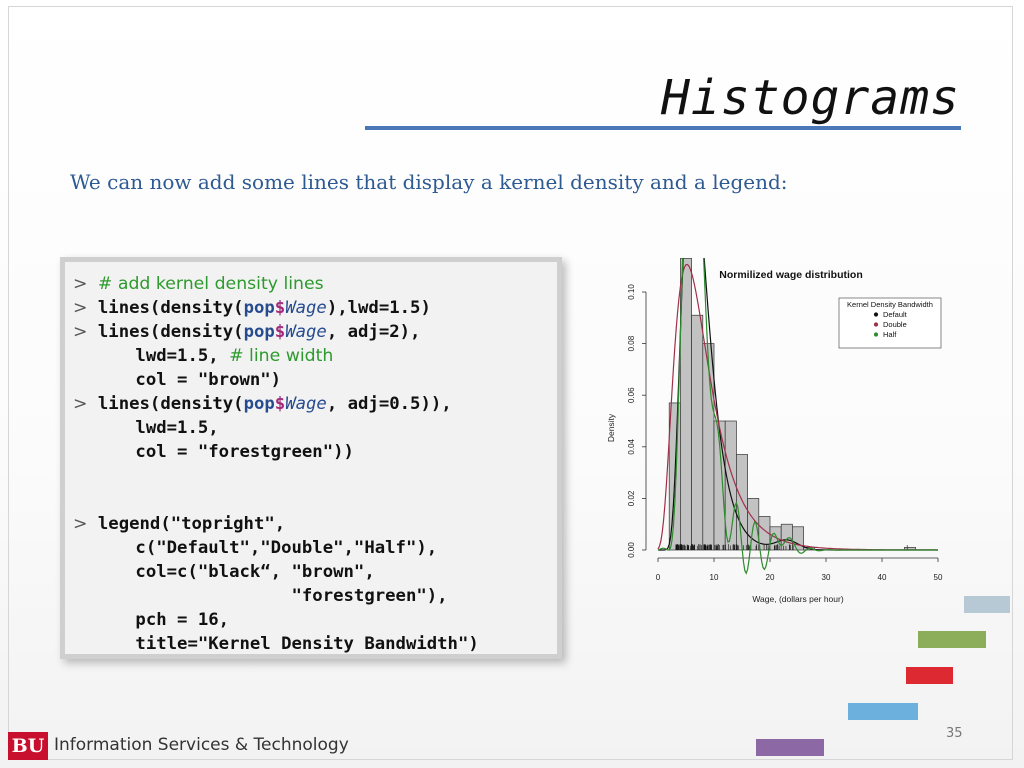 The height and width of the screenshot is (768, 1024). What do you see at coordinates (658, 577) in the screenshot?
I see `x-tick-label: 0` at bounding box center [658, 577].